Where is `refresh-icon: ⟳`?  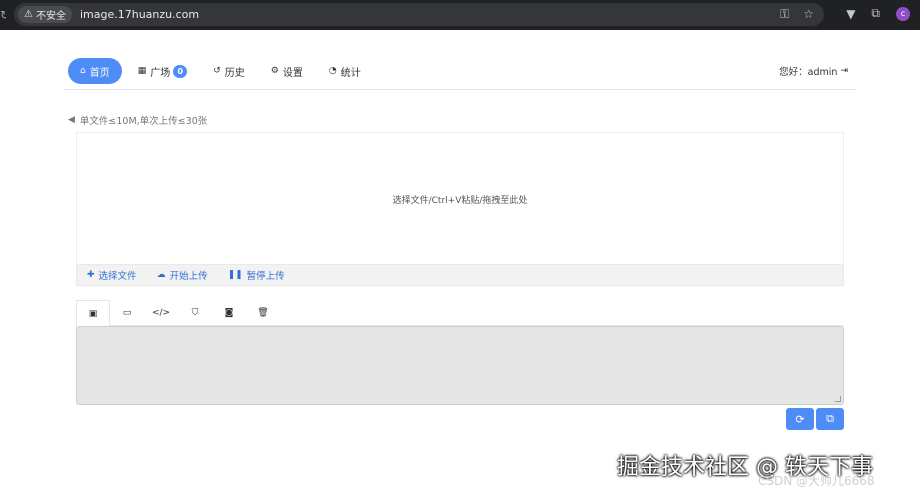
refresh-icon: ⟳ is located at coordinates (800, 419).